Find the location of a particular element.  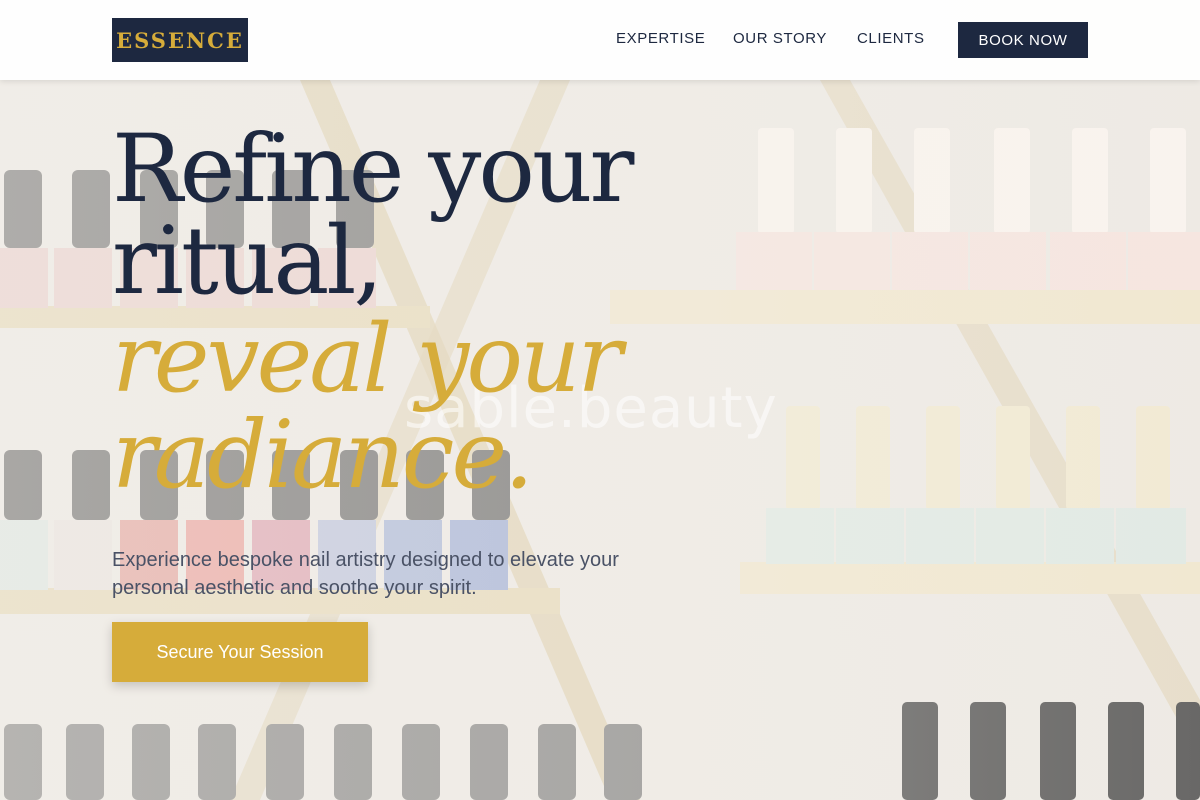

brand-logo: ESSENCE is located at coordinates (180, 40).